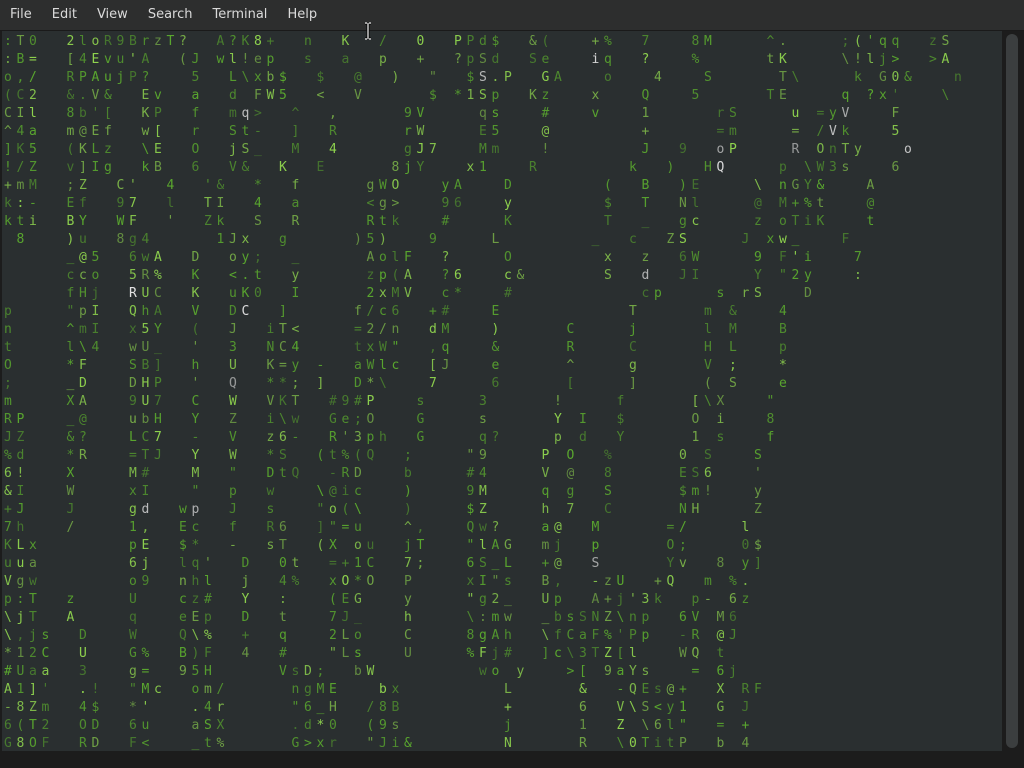  Describe the element at coordinates (70, 491) in the screenshot. I see `rain-glyph: W` at that location.